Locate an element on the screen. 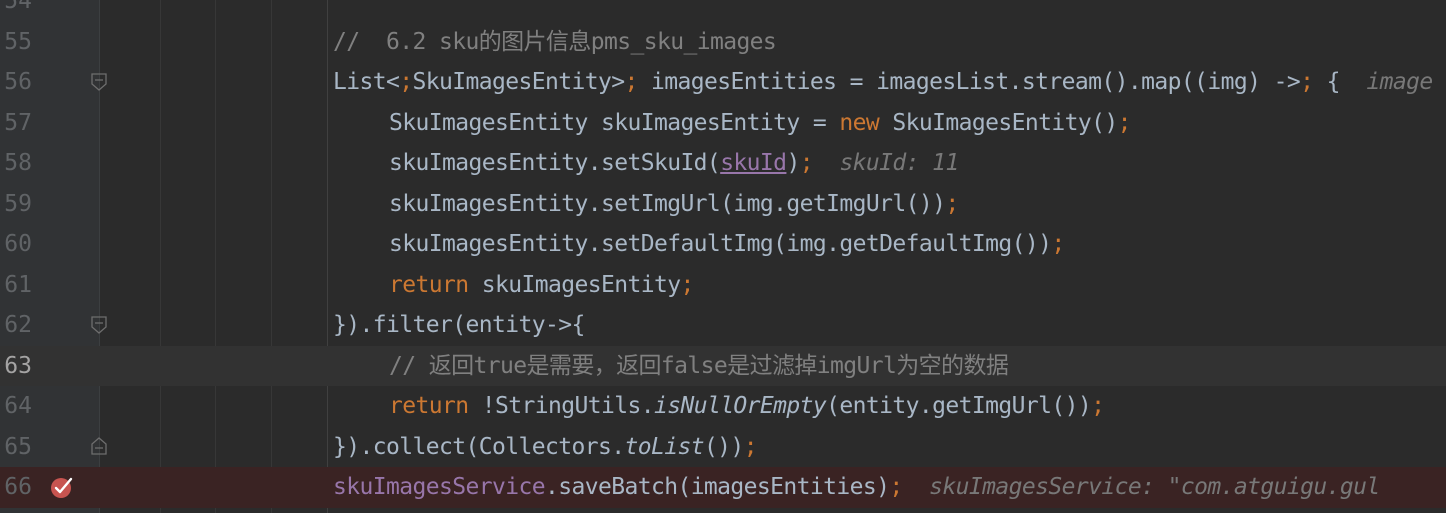  code-line: 55 // 6.2 sku的图片信息pms_sku_images is located at coordinates (723, 42).